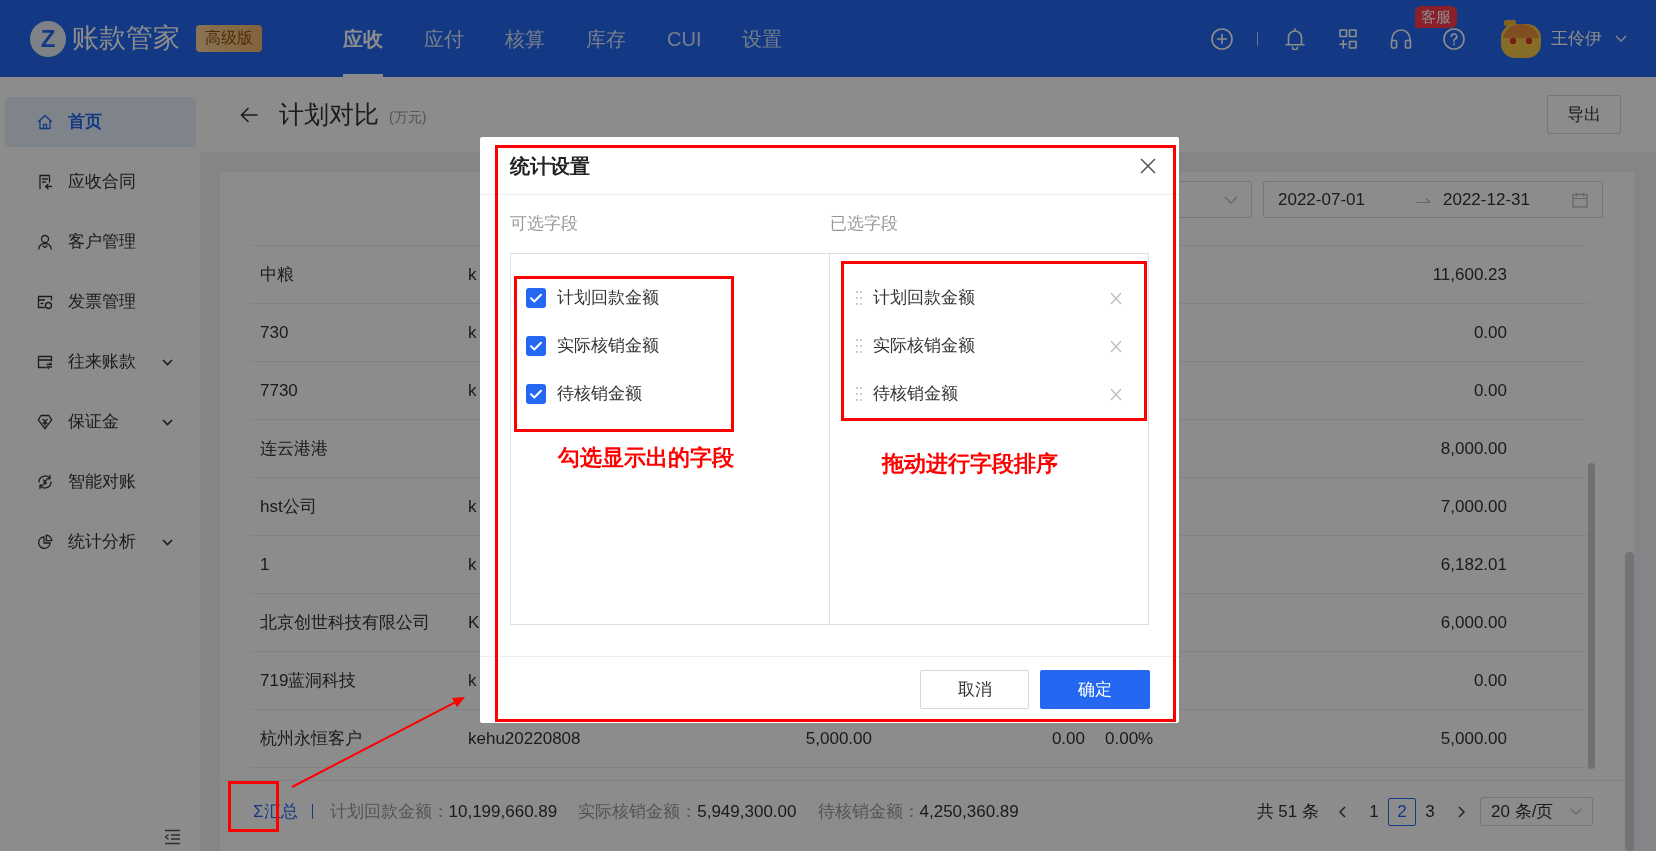 The width and height of the screenshot is (1656, 851). I want to click on pie-chart-icon, so click(45, 542).